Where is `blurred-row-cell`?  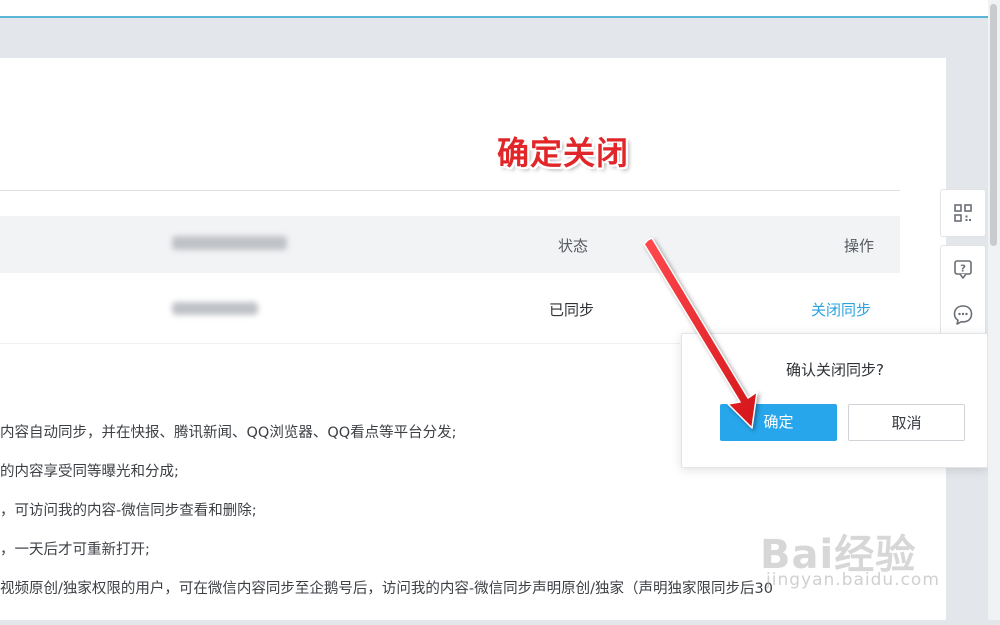
blurred-row-cell is located at coordinates (215, 308).